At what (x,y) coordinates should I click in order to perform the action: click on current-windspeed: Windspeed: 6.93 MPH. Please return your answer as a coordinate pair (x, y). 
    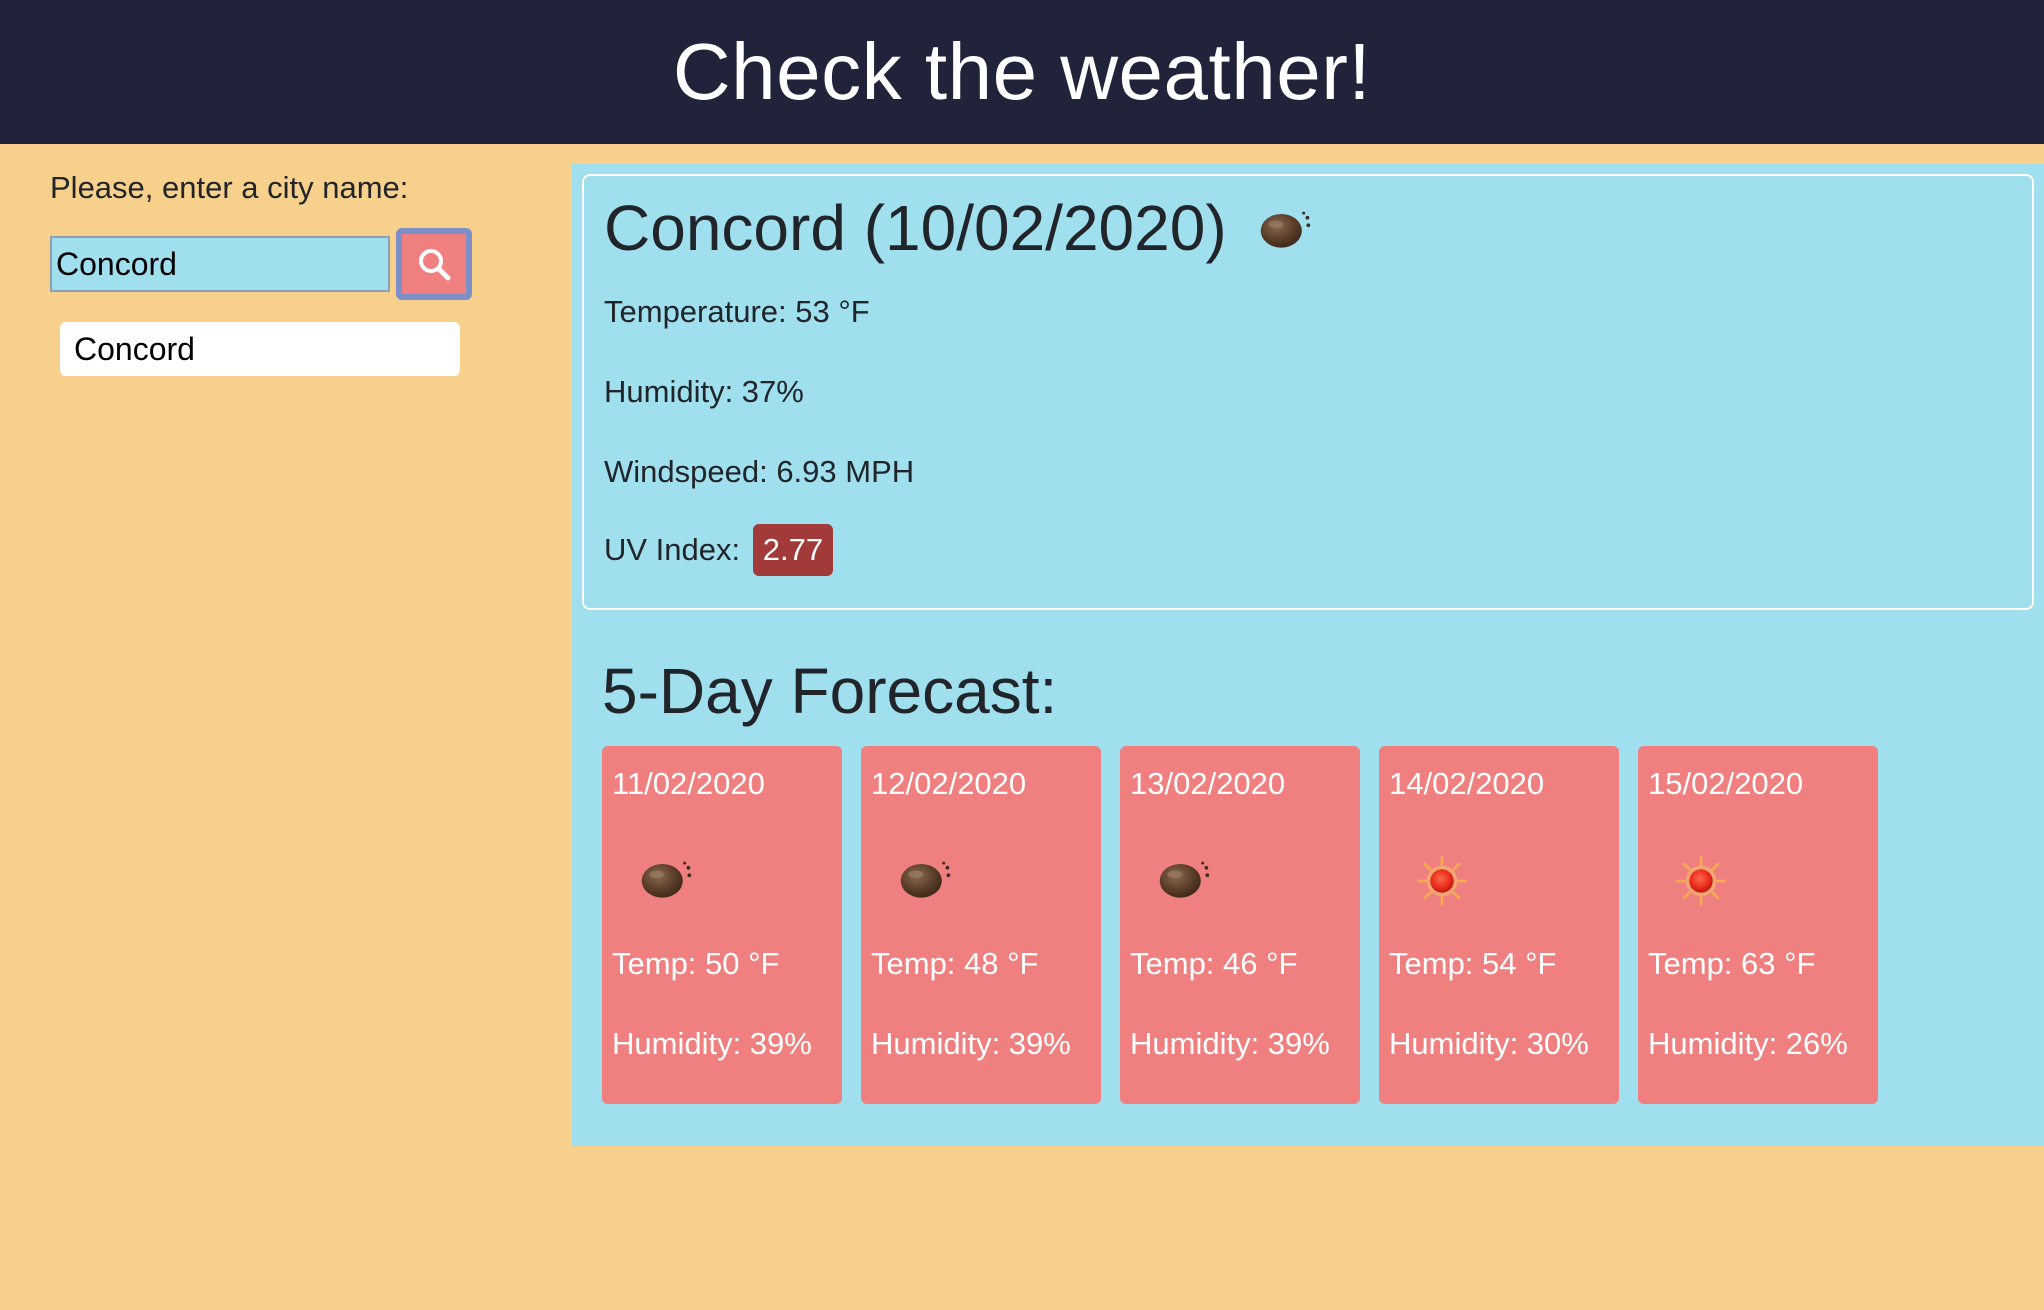
    Looking at the image, I should click on (759, 471).